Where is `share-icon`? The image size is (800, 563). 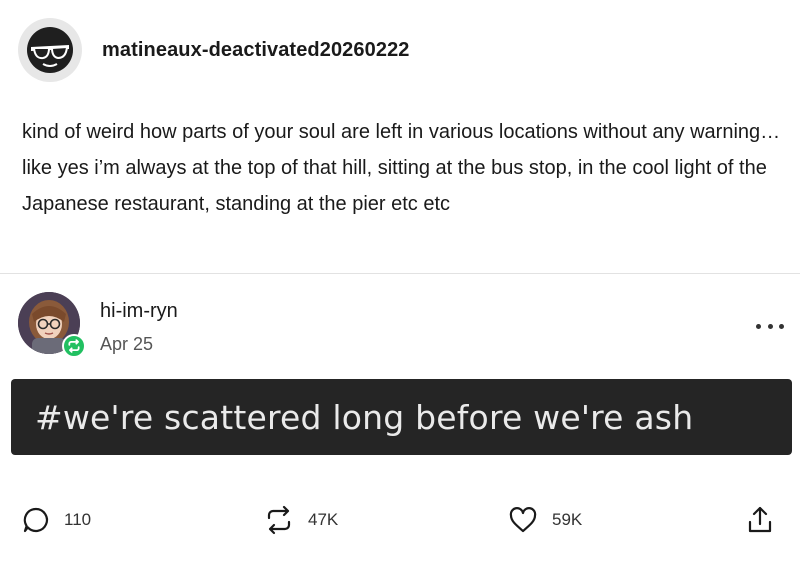 share-icon is located at coordinates (760, 519).